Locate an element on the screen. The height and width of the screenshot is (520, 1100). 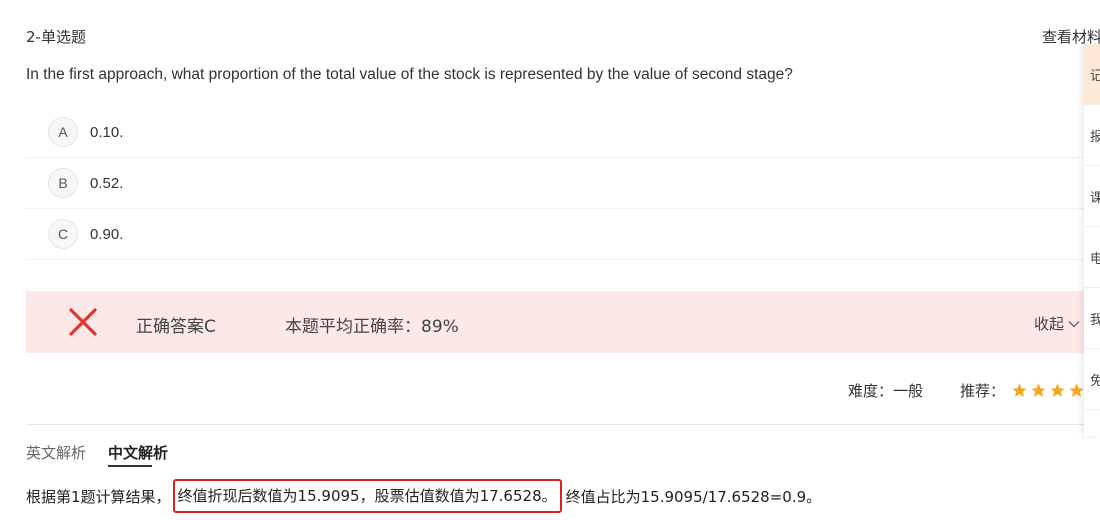
tab-chinese-analysis: 中文解析 is located at coordinates (138, 452).